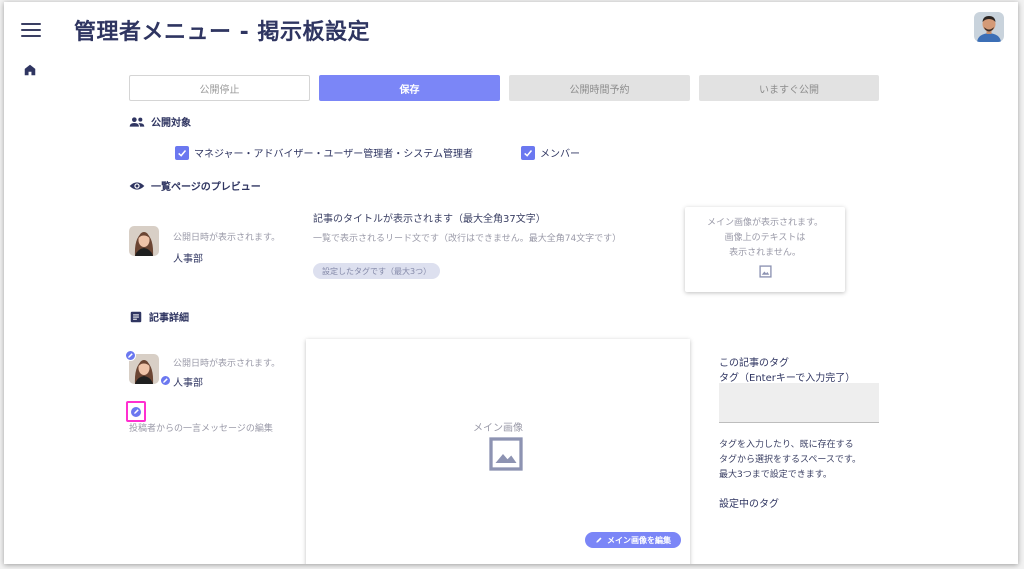 Image resolution: width=1024 pixels, height=569 pixels. I want to click on audience-heading: 公開対象, so click(160, 121).